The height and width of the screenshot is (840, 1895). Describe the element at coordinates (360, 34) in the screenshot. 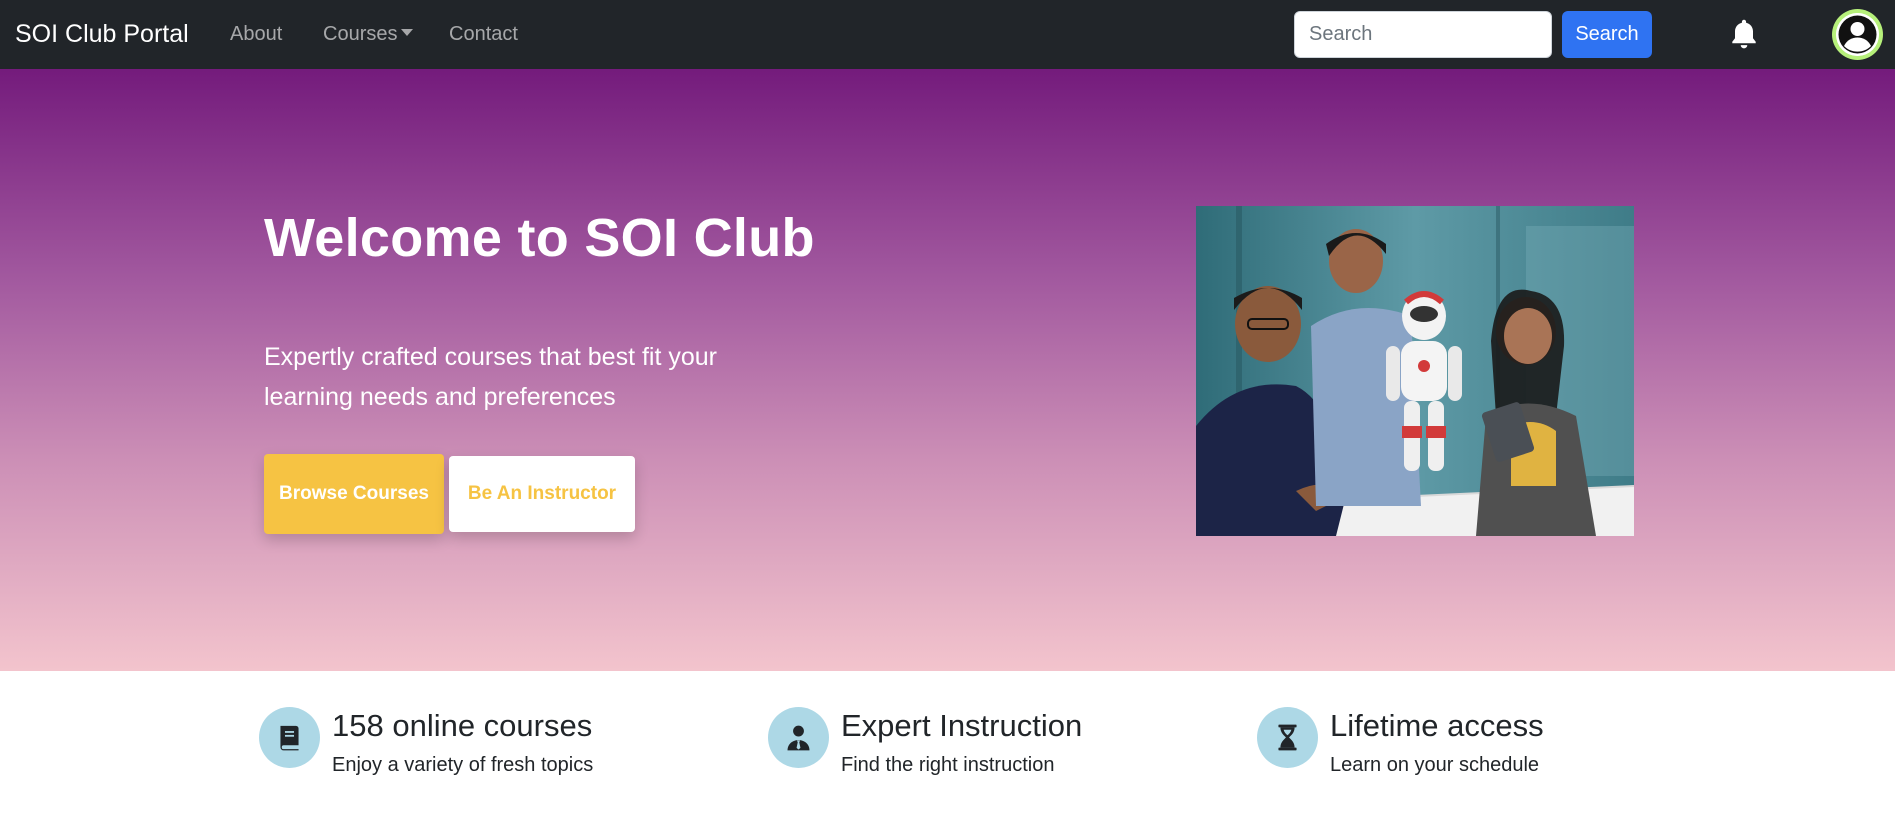

I see `nav-courses-label: Courses` at that location.